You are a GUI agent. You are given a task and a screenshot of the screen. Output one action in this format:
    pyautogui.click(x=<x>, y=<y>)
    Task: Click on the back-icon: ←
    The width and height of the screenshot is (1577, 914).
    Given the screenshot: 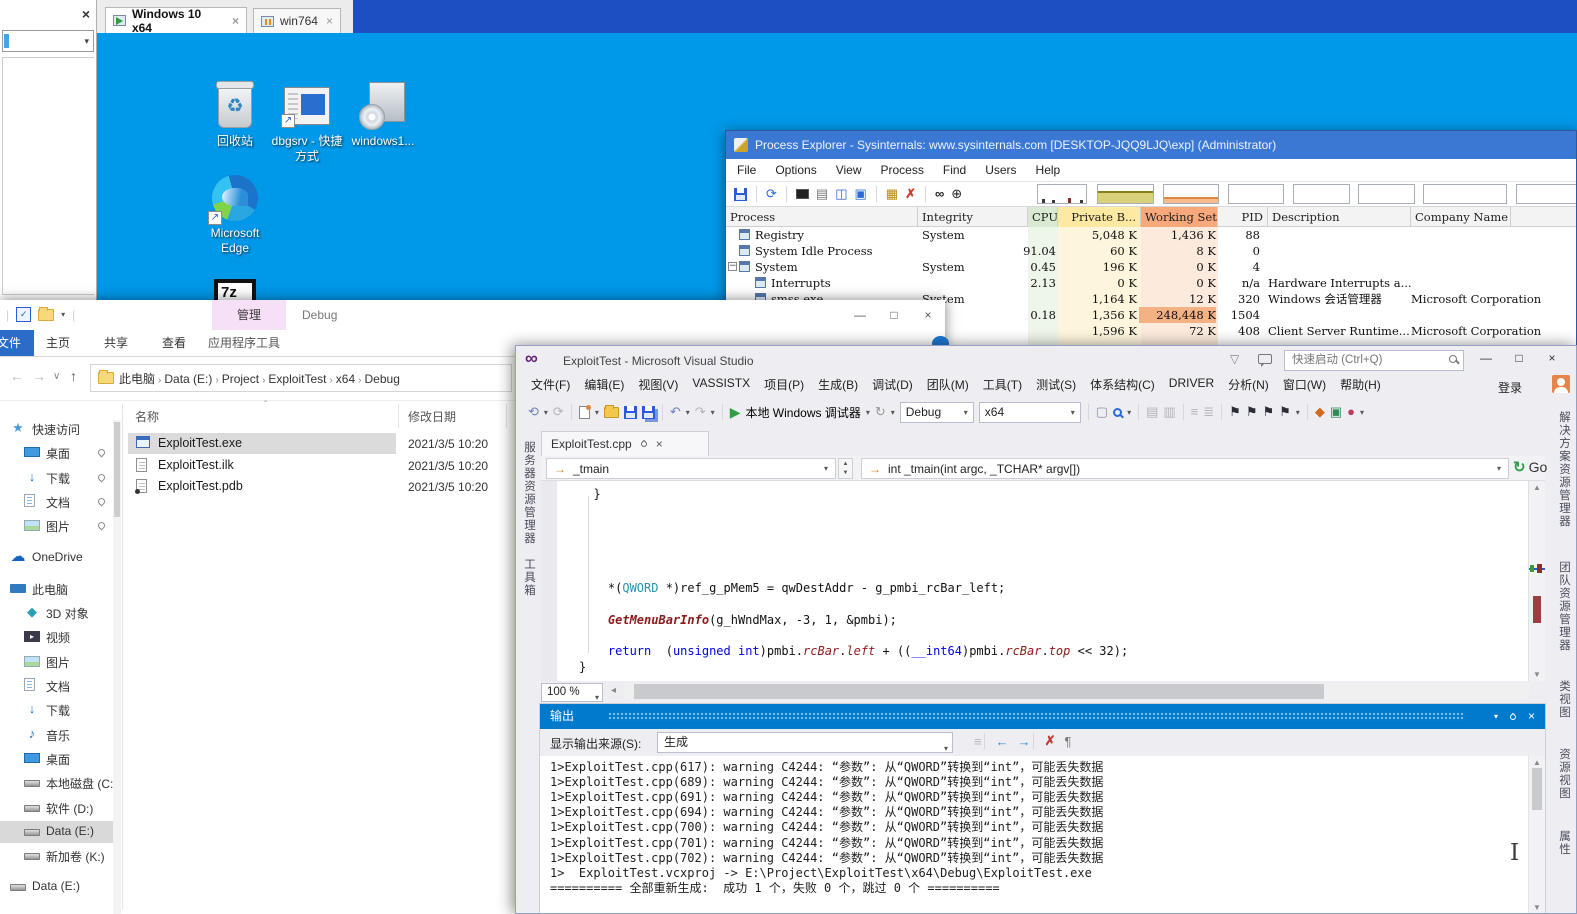 What is the action you would take?
    pyautogui.click(x=17, y=376)
    